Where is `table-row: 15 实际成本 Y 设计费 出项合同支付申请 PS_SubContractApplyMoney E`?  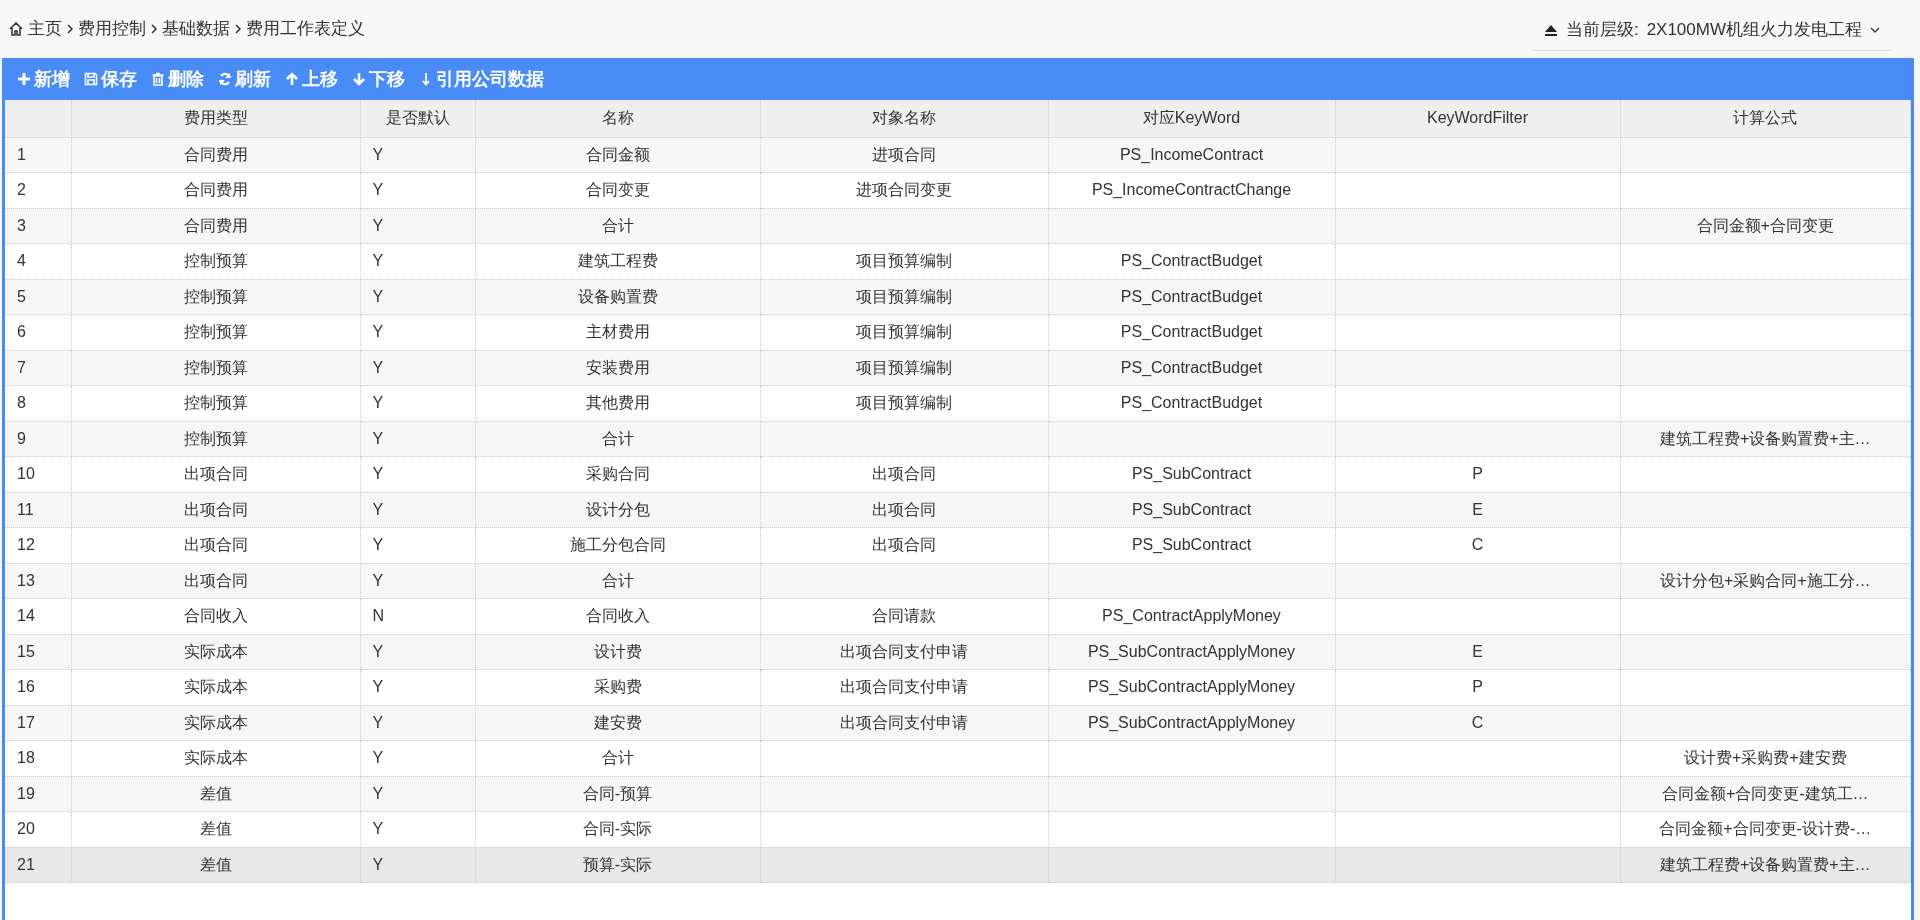 table-row: 15 实际成本 Y 设计费 出项合同支付申请 PS_SubContractApplyMoney E is located at coordinates (958, 652).